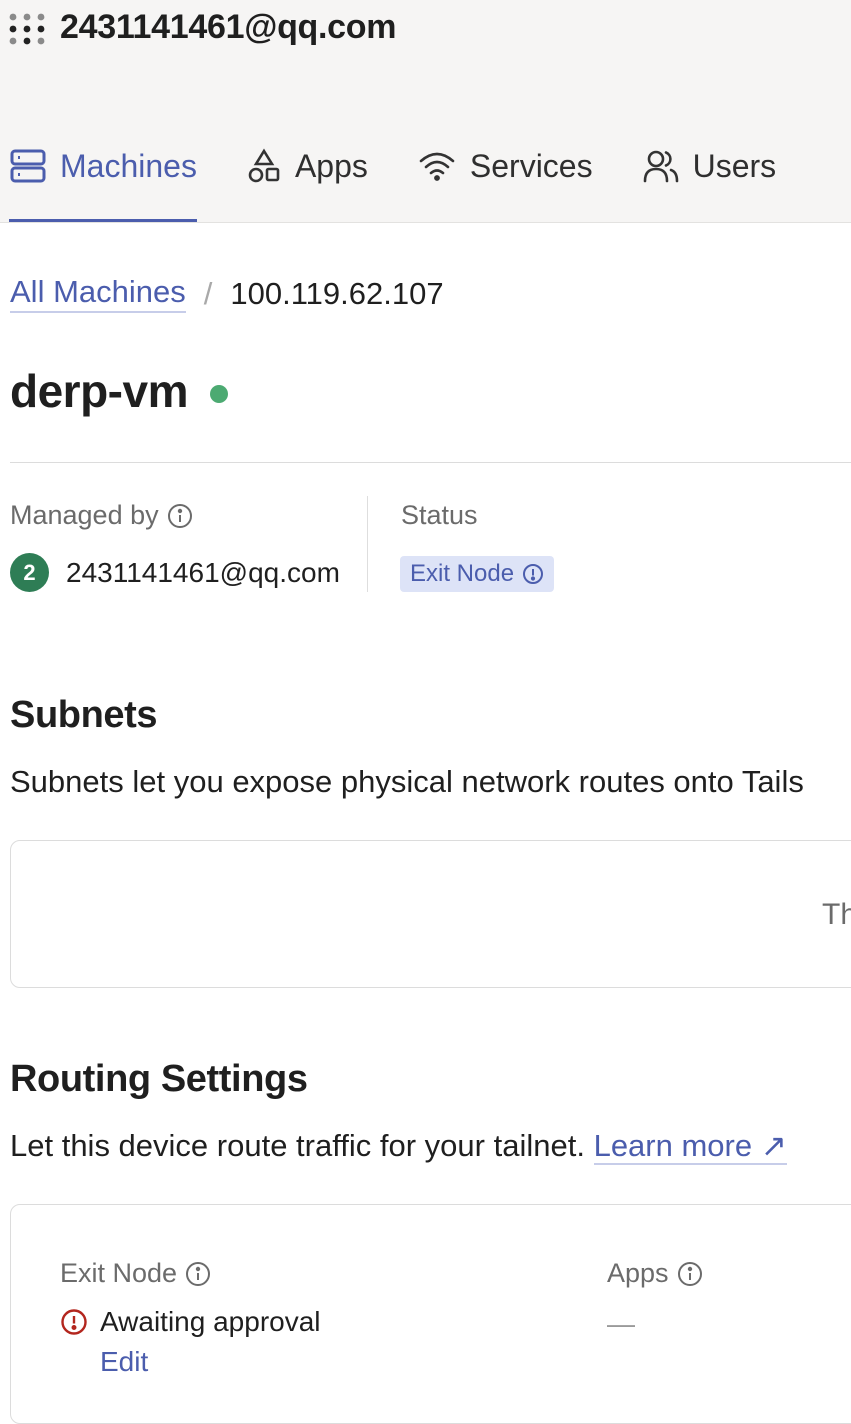 This screenshot has width=851, height=1424. I want to click on tab-apps: Apps, so click(307, 166).